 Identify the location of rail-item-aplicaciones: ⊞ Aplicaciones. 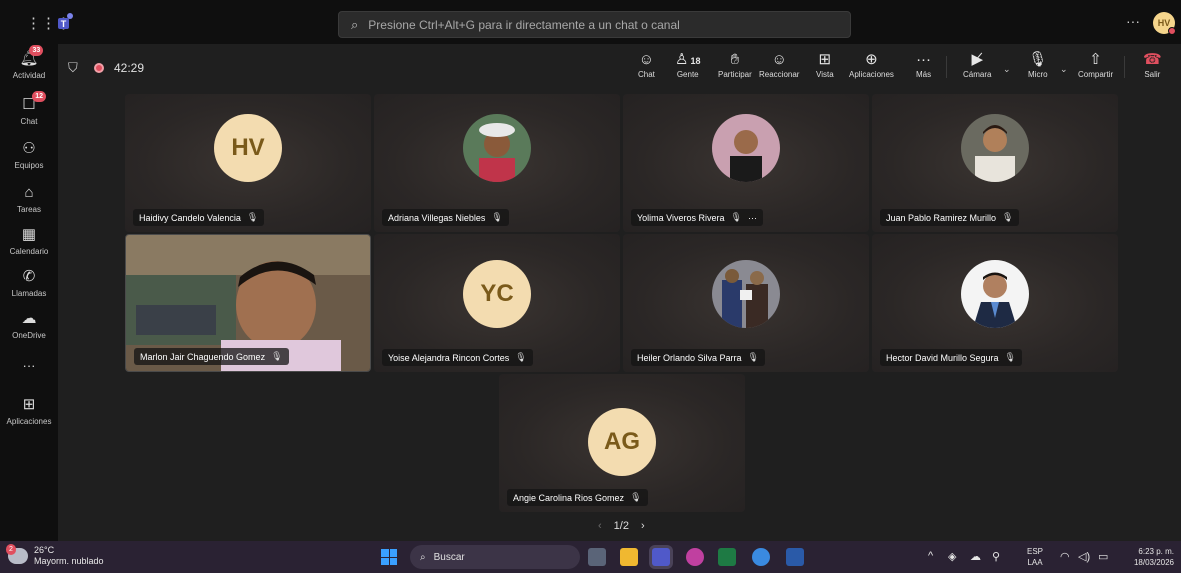
(29, 411).